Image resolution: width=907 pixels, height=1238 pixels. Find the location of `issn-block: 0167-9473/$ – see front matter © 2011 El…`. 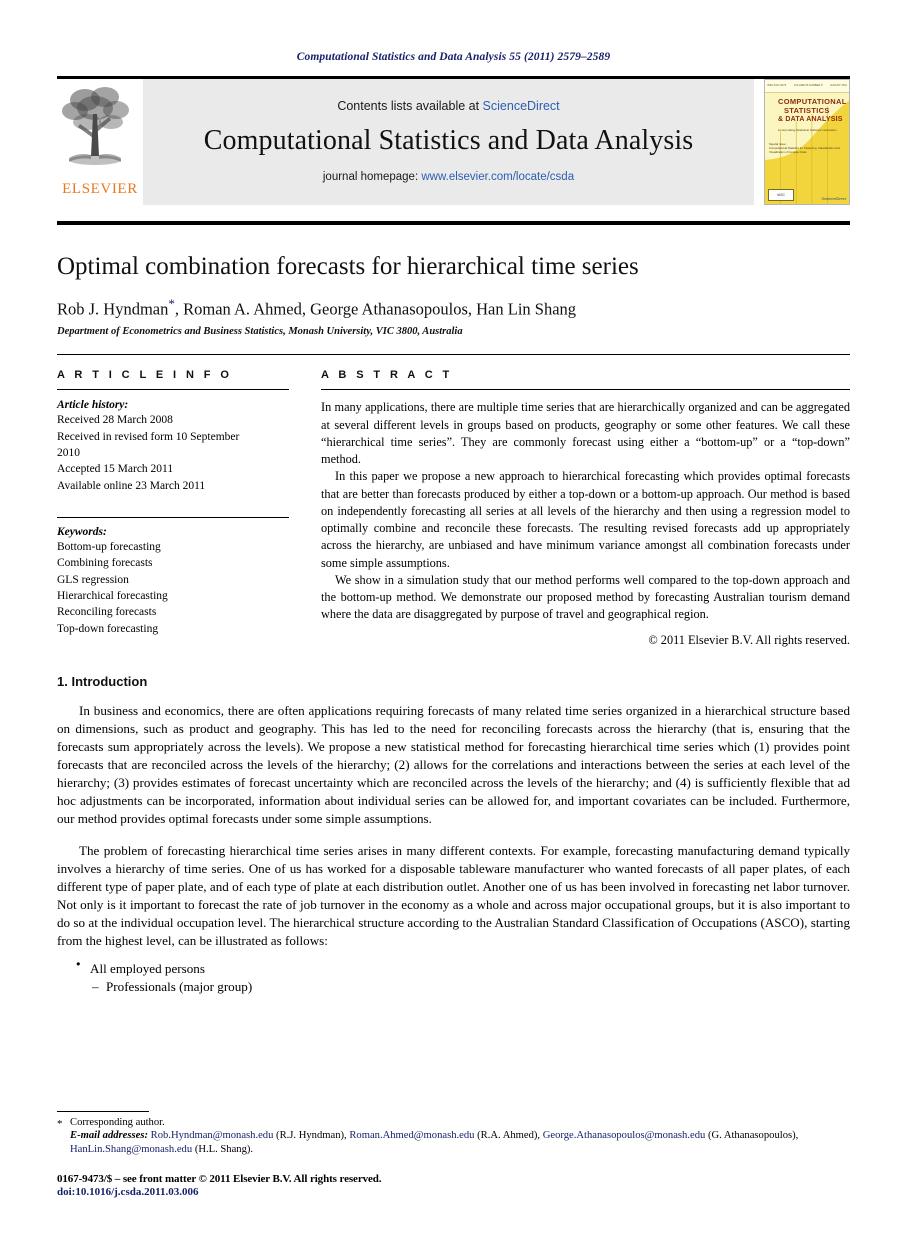

issn-block: 0167-9473/$ – see front matter © 2011 El… is located at coordinates (453, 1185).